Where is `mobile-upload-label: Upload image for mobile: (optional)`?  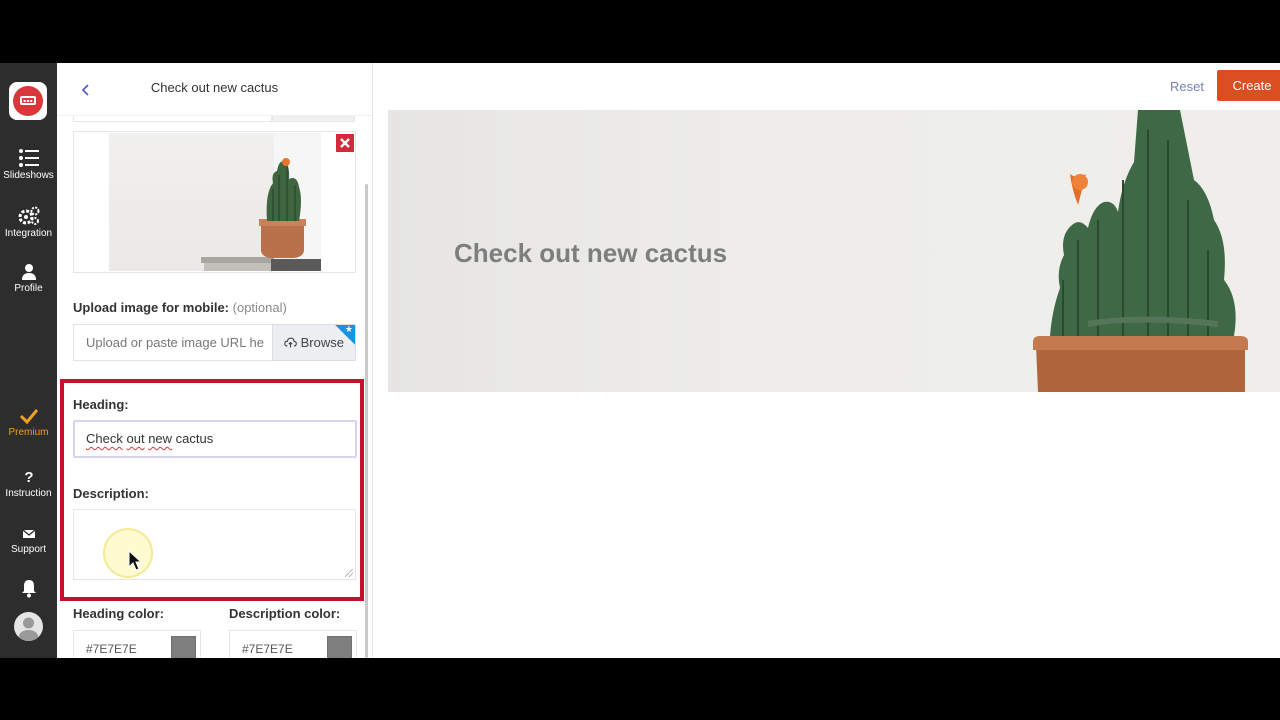 mobile-upload-label: Upload image for mobile: (optional) is located at coordinates (180, 307).